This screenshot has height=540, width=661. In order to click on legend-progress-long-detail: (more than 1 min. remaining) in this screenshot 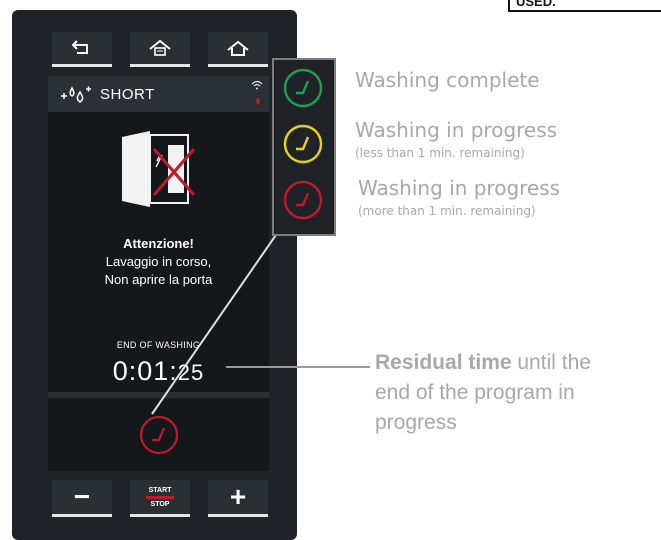, I will do `click(447, 211)`.